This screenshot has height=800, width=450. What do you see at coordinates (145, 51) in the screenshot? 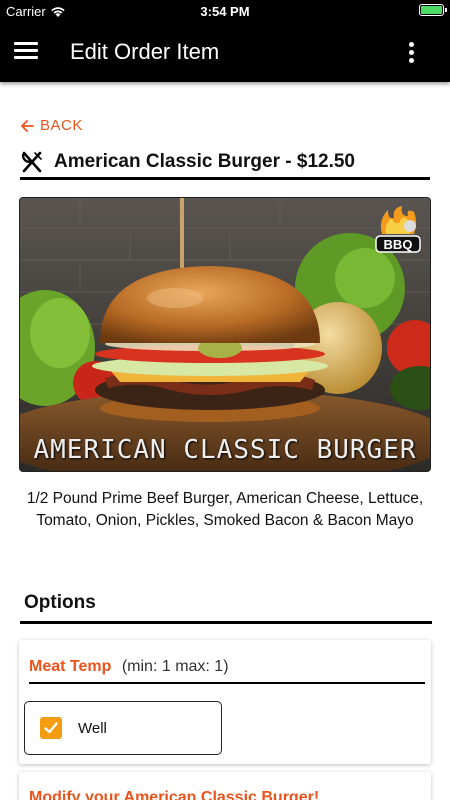
I see `page-title: Edit Order Item` at bounding box center [145, 51].